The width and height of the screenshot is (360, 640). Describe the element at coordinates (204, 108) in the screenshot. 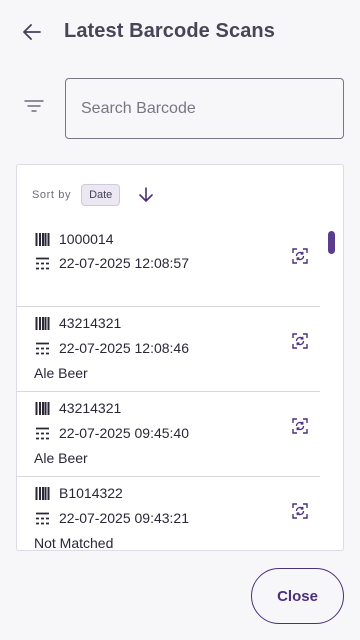

I see `search-input` at that location.